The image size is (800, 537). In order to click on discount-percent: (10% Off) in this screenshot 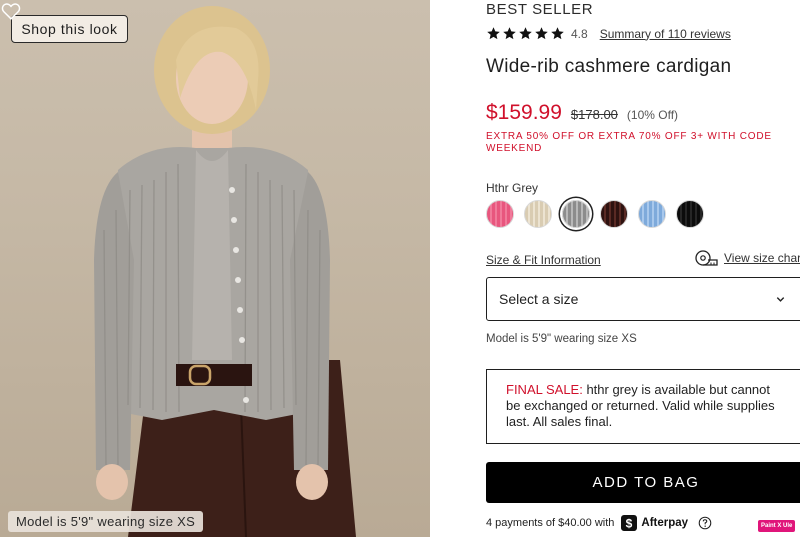, I will do `click(652, 115)`.